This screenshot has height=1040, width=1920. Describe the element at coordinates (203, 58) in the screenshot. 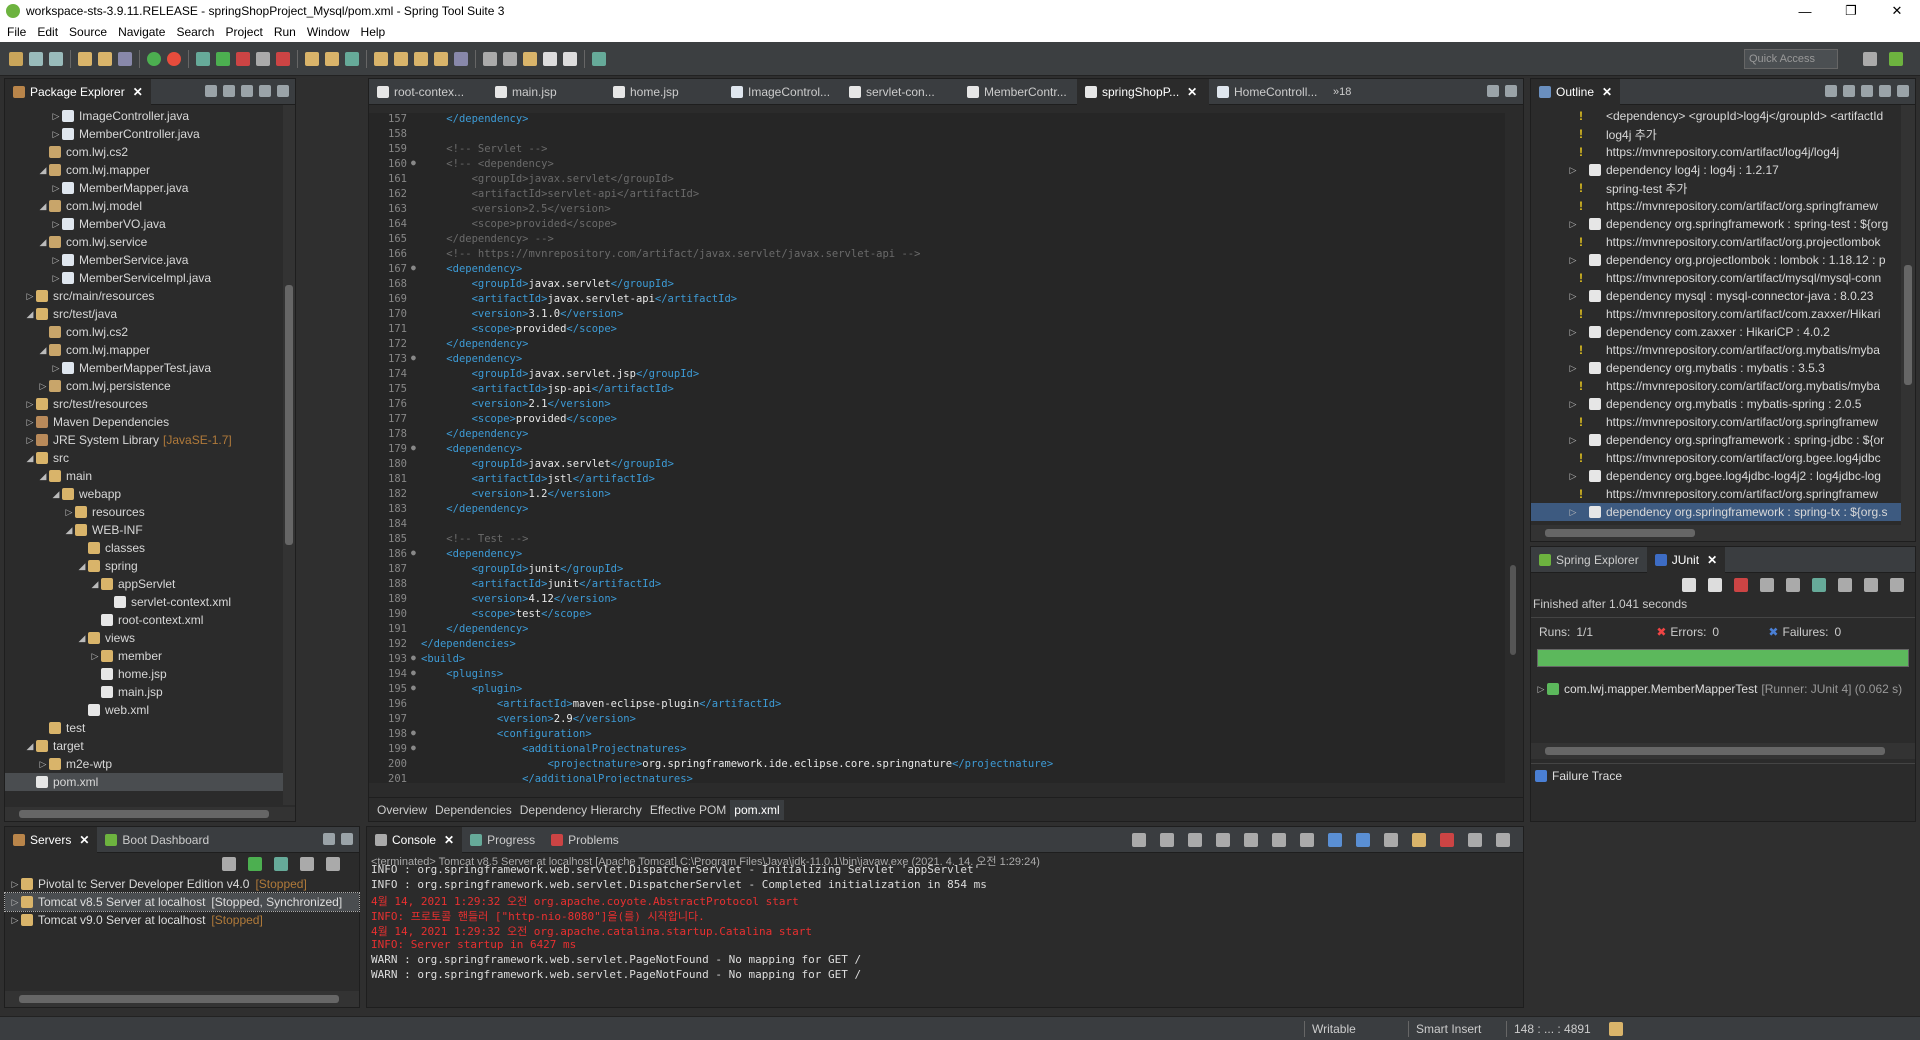

I see `debug-icon` at that location.